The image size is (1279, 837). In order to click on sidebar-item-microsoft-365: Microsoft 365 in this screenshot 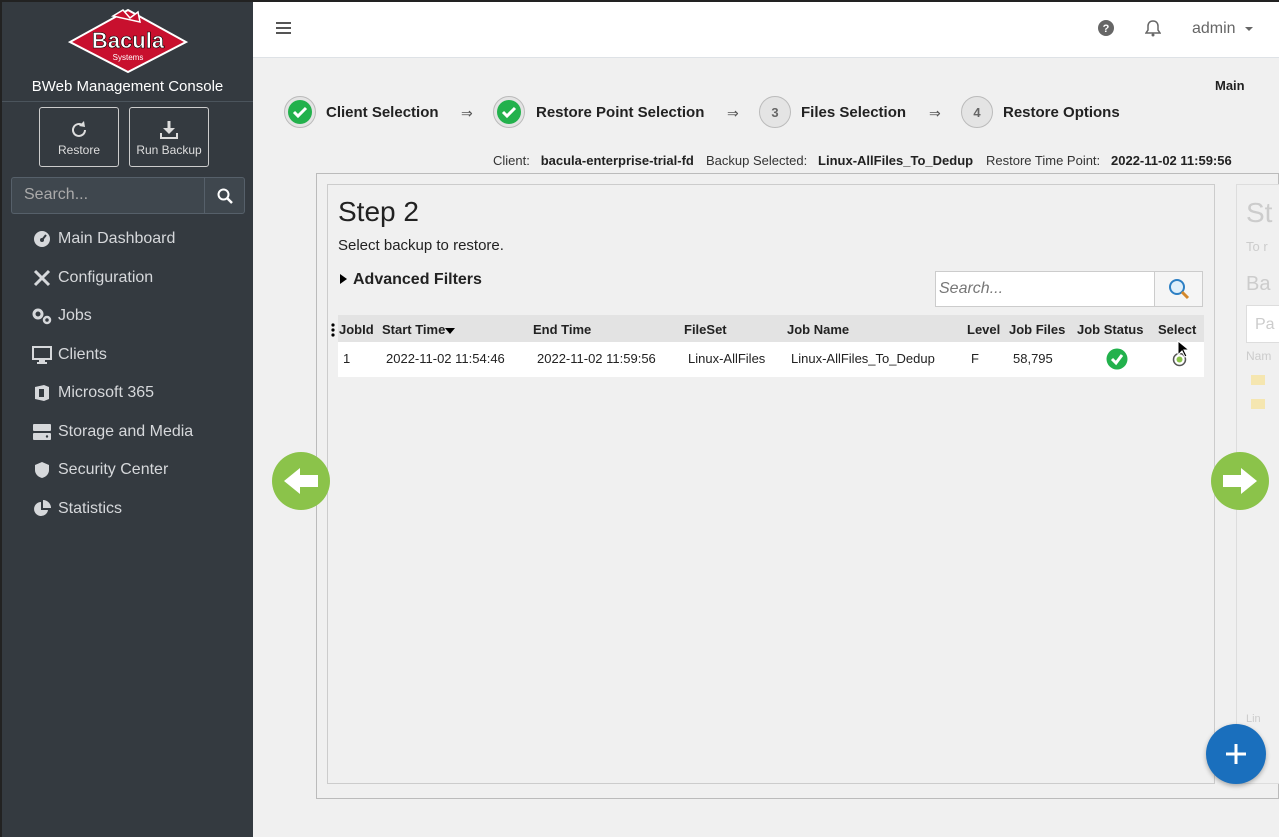, I will do `click(127, 393)`.